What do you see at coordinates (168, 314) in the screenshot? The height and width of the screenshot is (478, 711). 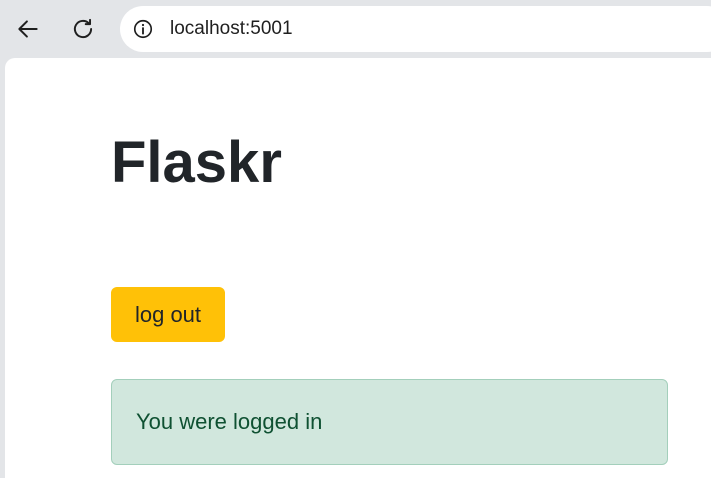 I see `logout-button: log out` at bounding box center [168, 314].